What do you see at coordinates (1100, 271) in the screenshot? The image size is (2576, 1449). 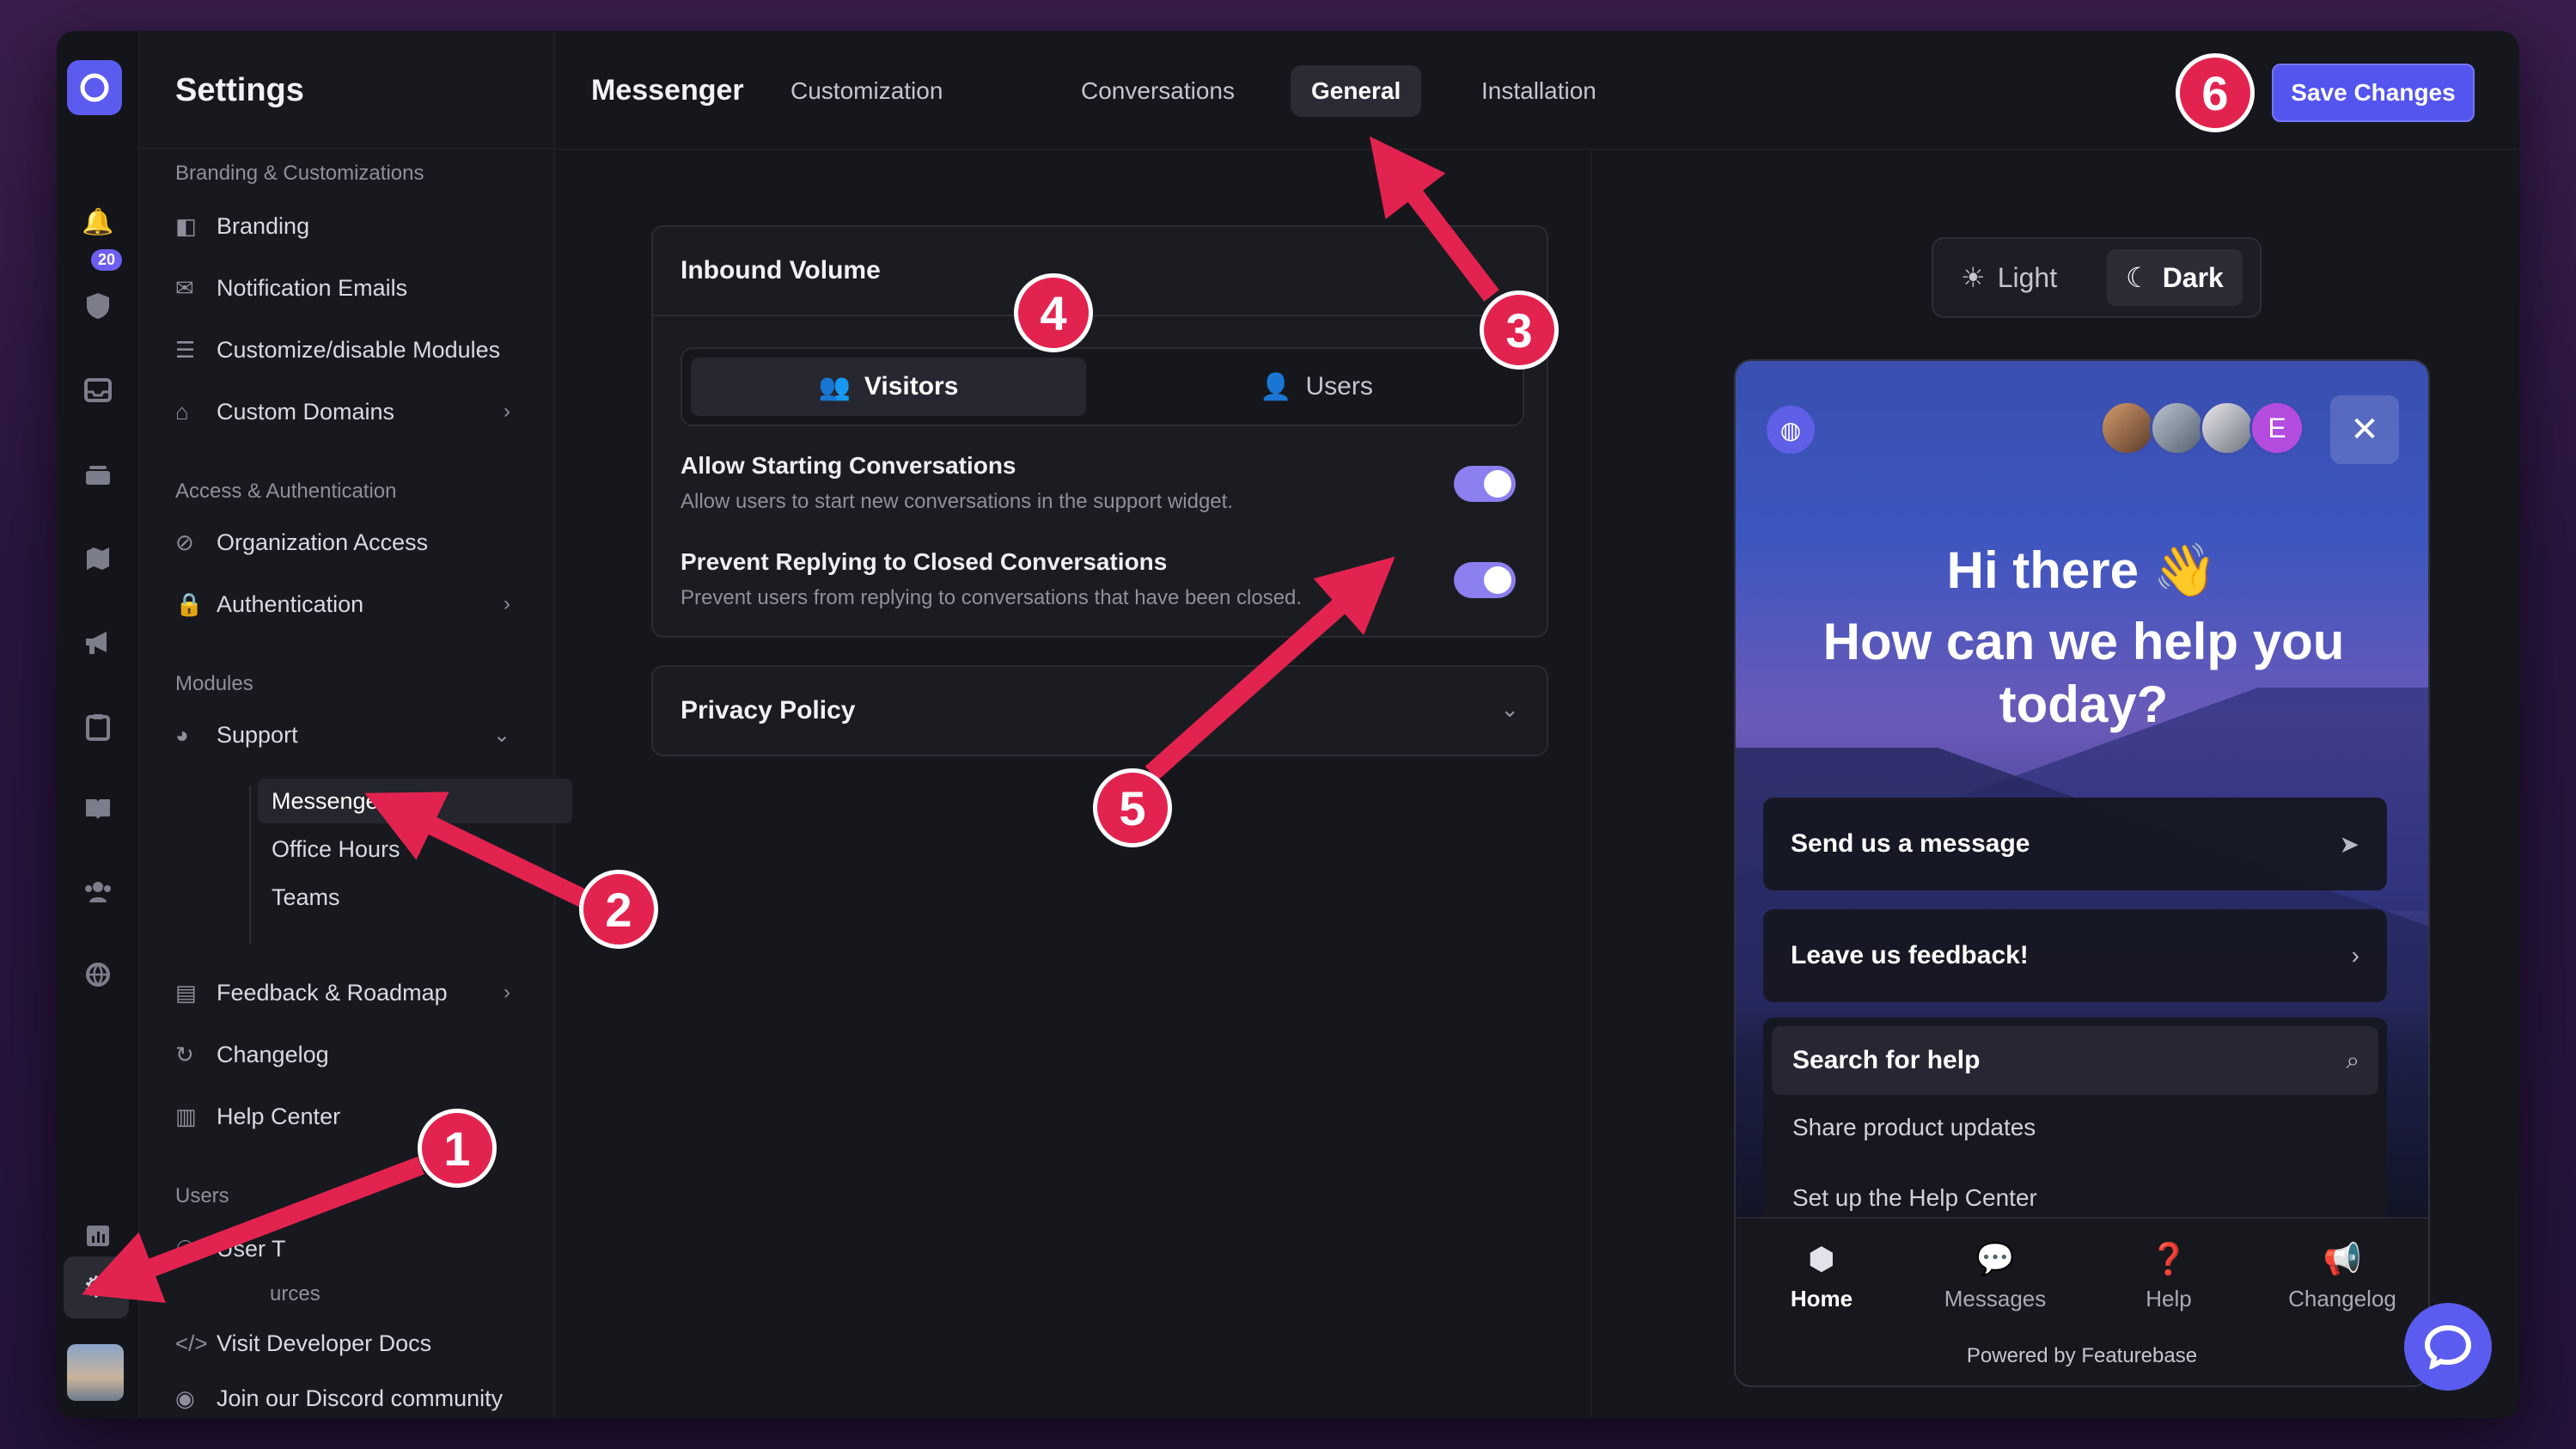 I see `card-title: Inbound Volume` at bounding box center [1100, 271].